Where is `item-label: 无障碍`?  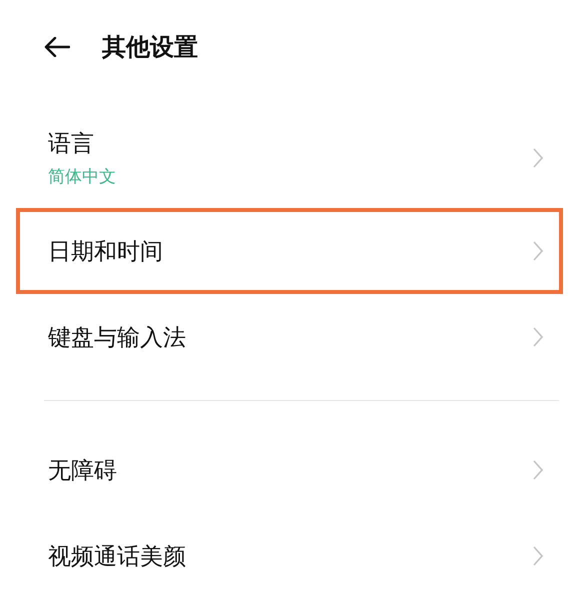
item-label: 无障碍 is located at coordinates (82, 471).